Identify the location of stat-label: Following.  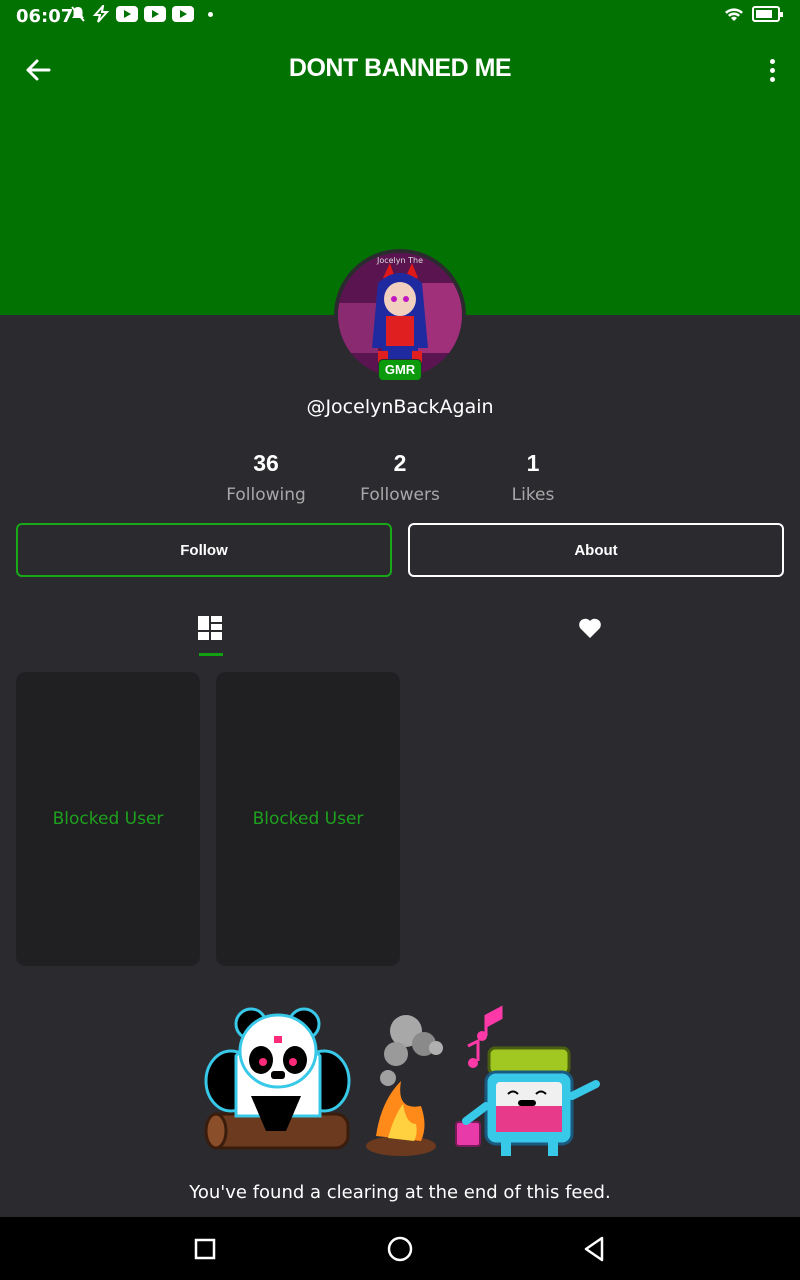
(266, 495).